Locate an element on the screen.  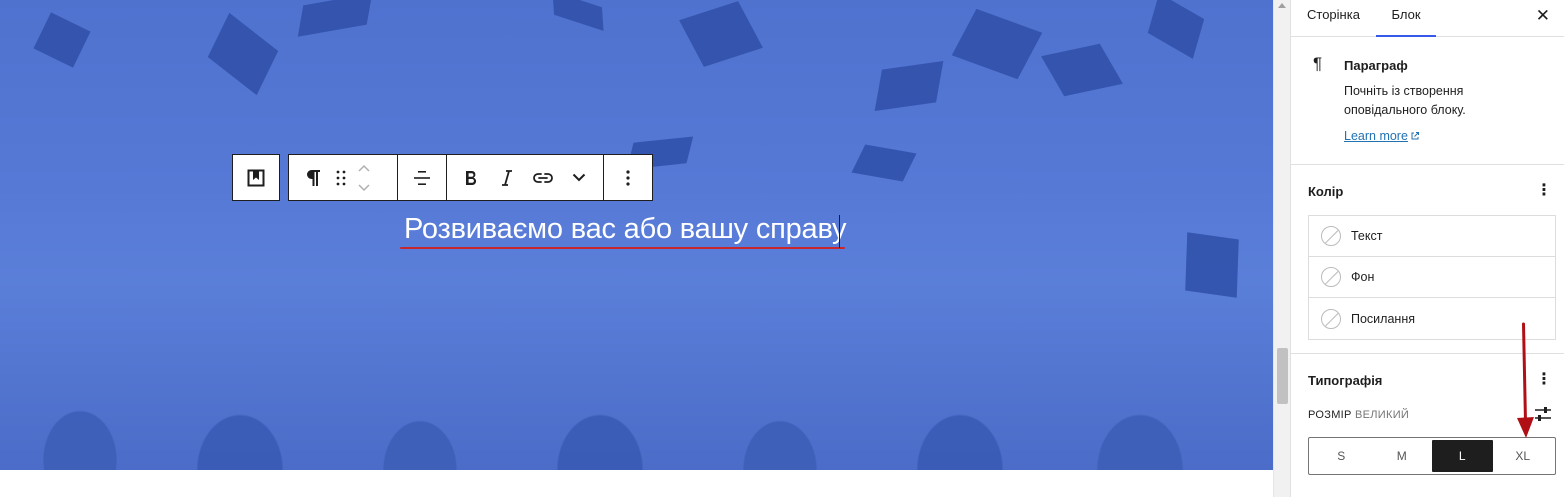
color-item-text: Текст is located at coordinates (1432, 236).